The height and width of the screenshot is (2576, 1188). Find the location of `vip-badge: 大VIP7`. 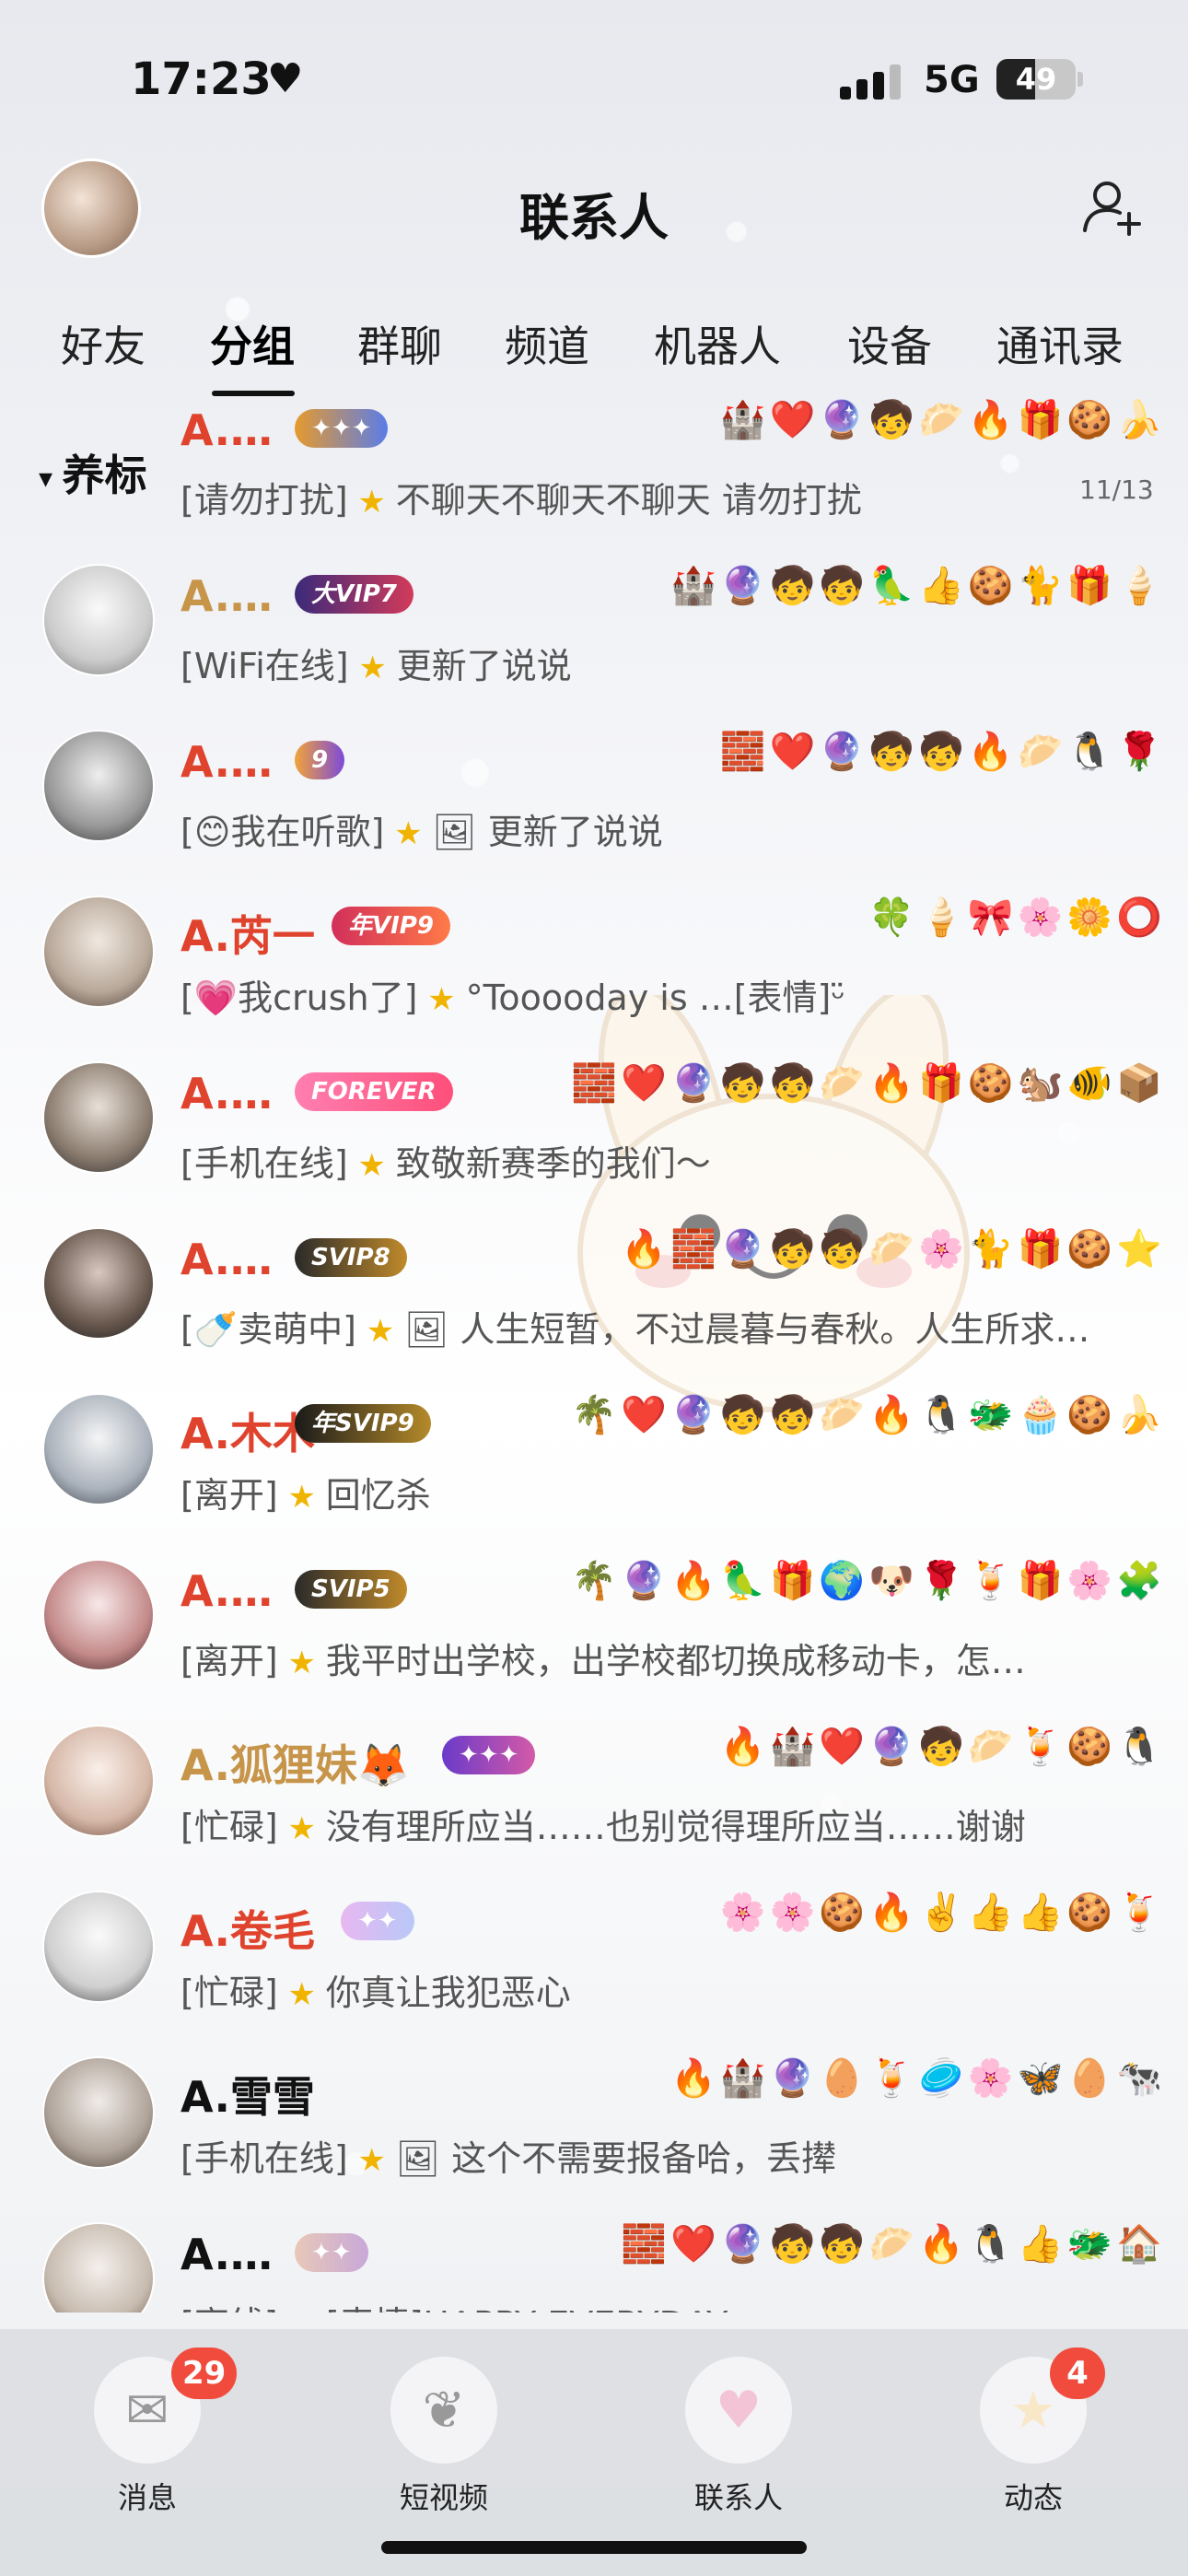

vip-badge: 大VIP7 is located at coordinates (354, 594).